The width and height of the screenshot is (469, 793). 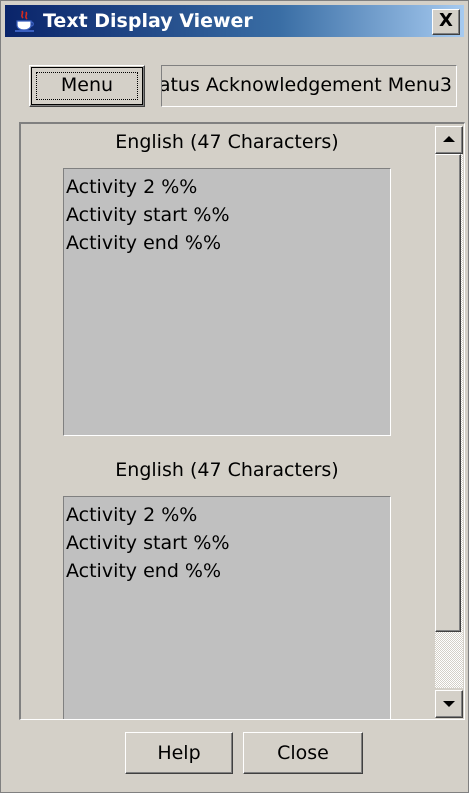 What do you see at coordinates (306, 85) in the screenshot?
I see `menu-title-text: Status Acknowledgement Menu3` at bounding box center [306, 85].